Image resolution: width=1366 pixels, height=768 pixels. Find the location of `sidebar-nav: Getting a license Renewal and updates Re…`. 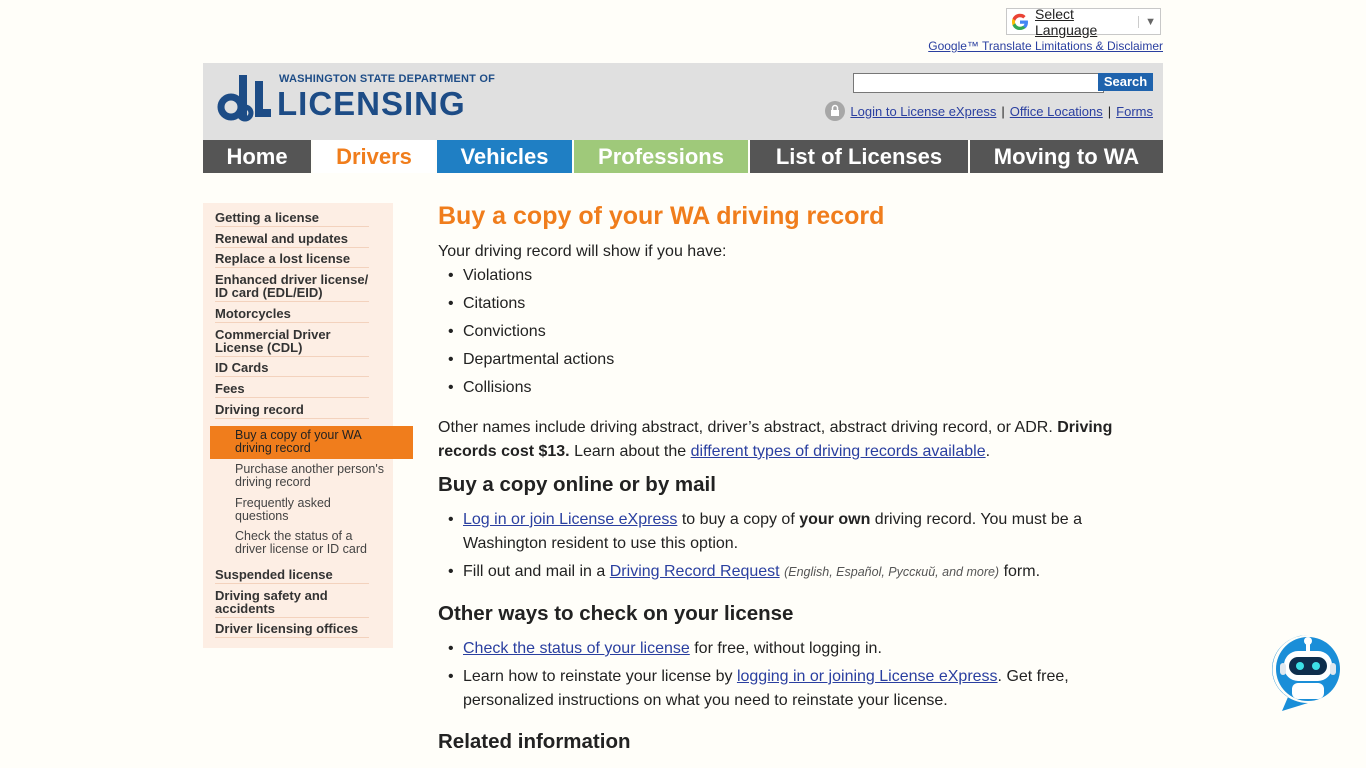

sidebar-nav: Getting a license Renewal and updates Re… is located at coordinates (308, 425).